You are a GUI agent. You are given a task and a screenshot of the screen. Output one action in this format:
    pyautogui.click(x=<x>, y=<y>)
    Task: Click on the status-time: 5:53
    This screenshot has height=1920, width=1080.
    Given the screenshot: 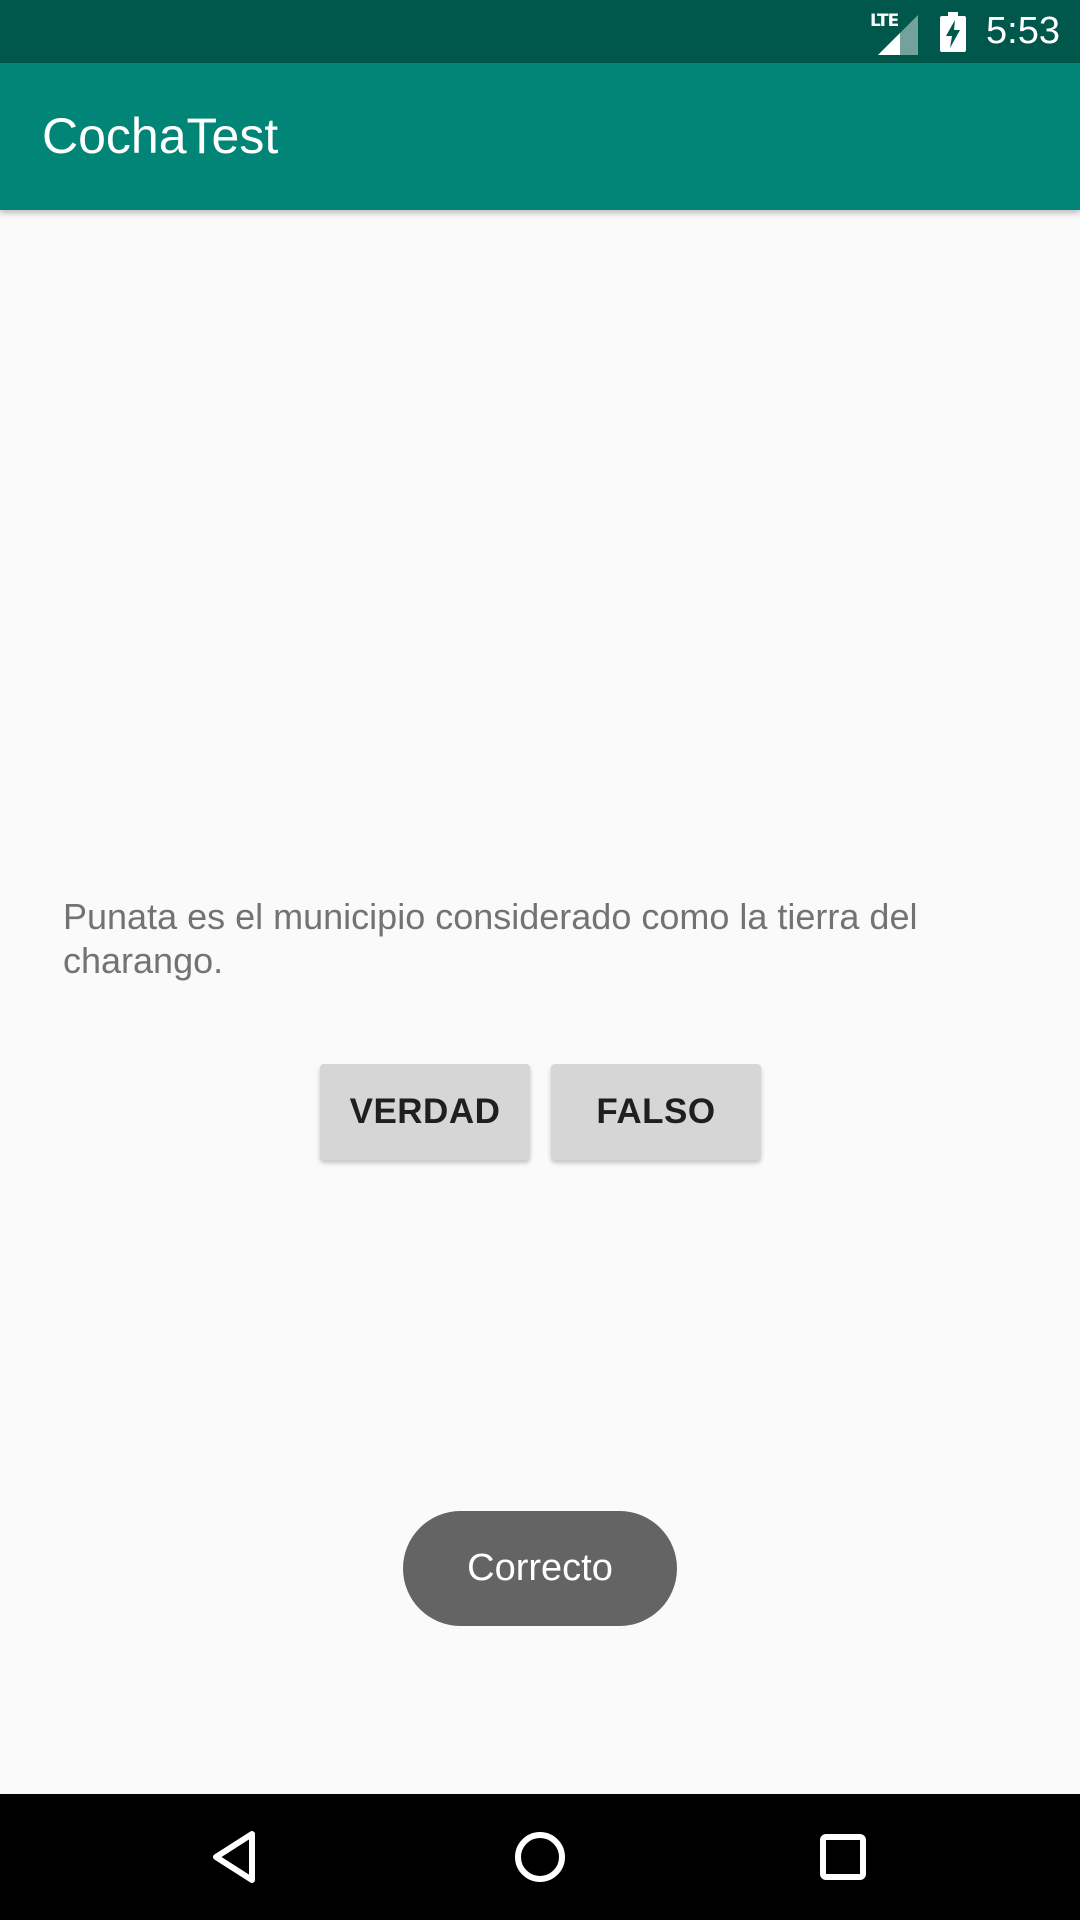 What is the action you would take?
    pyautogui.click(x=1023, y=31)
    